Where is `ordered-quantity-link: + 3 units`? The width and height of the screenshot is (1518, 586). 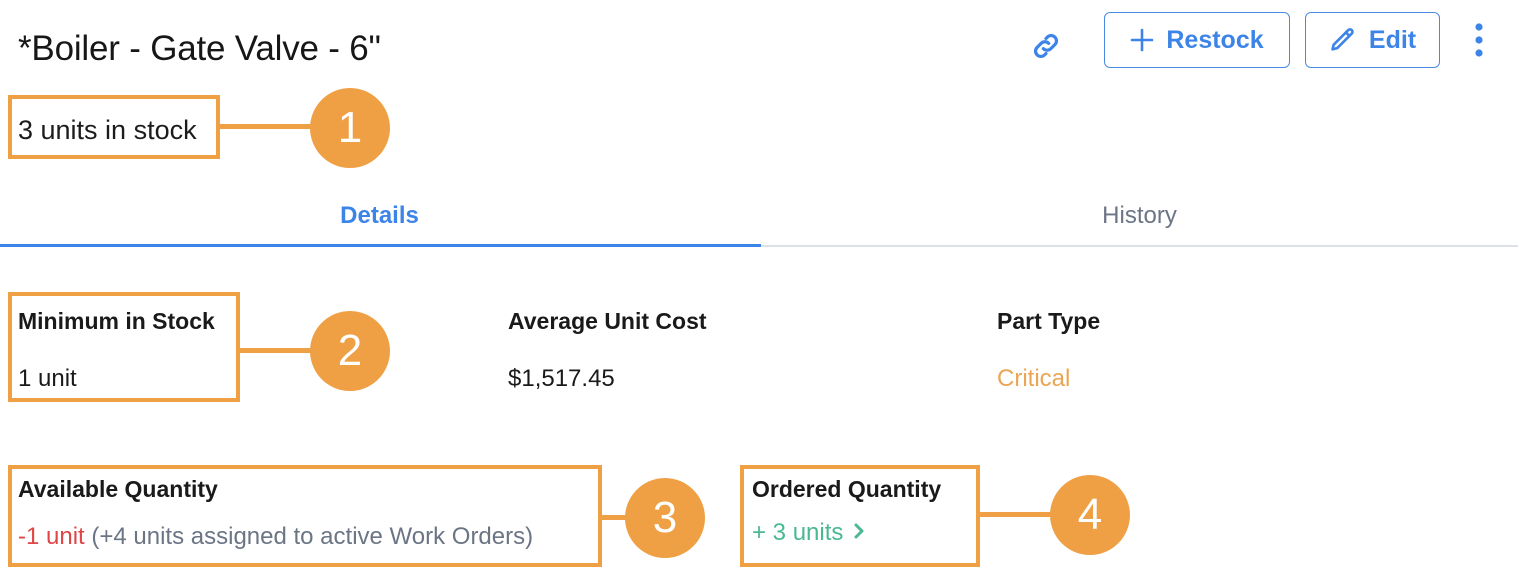 ordered-quantity-link: + 3 units is located at coordinates (808, 533).